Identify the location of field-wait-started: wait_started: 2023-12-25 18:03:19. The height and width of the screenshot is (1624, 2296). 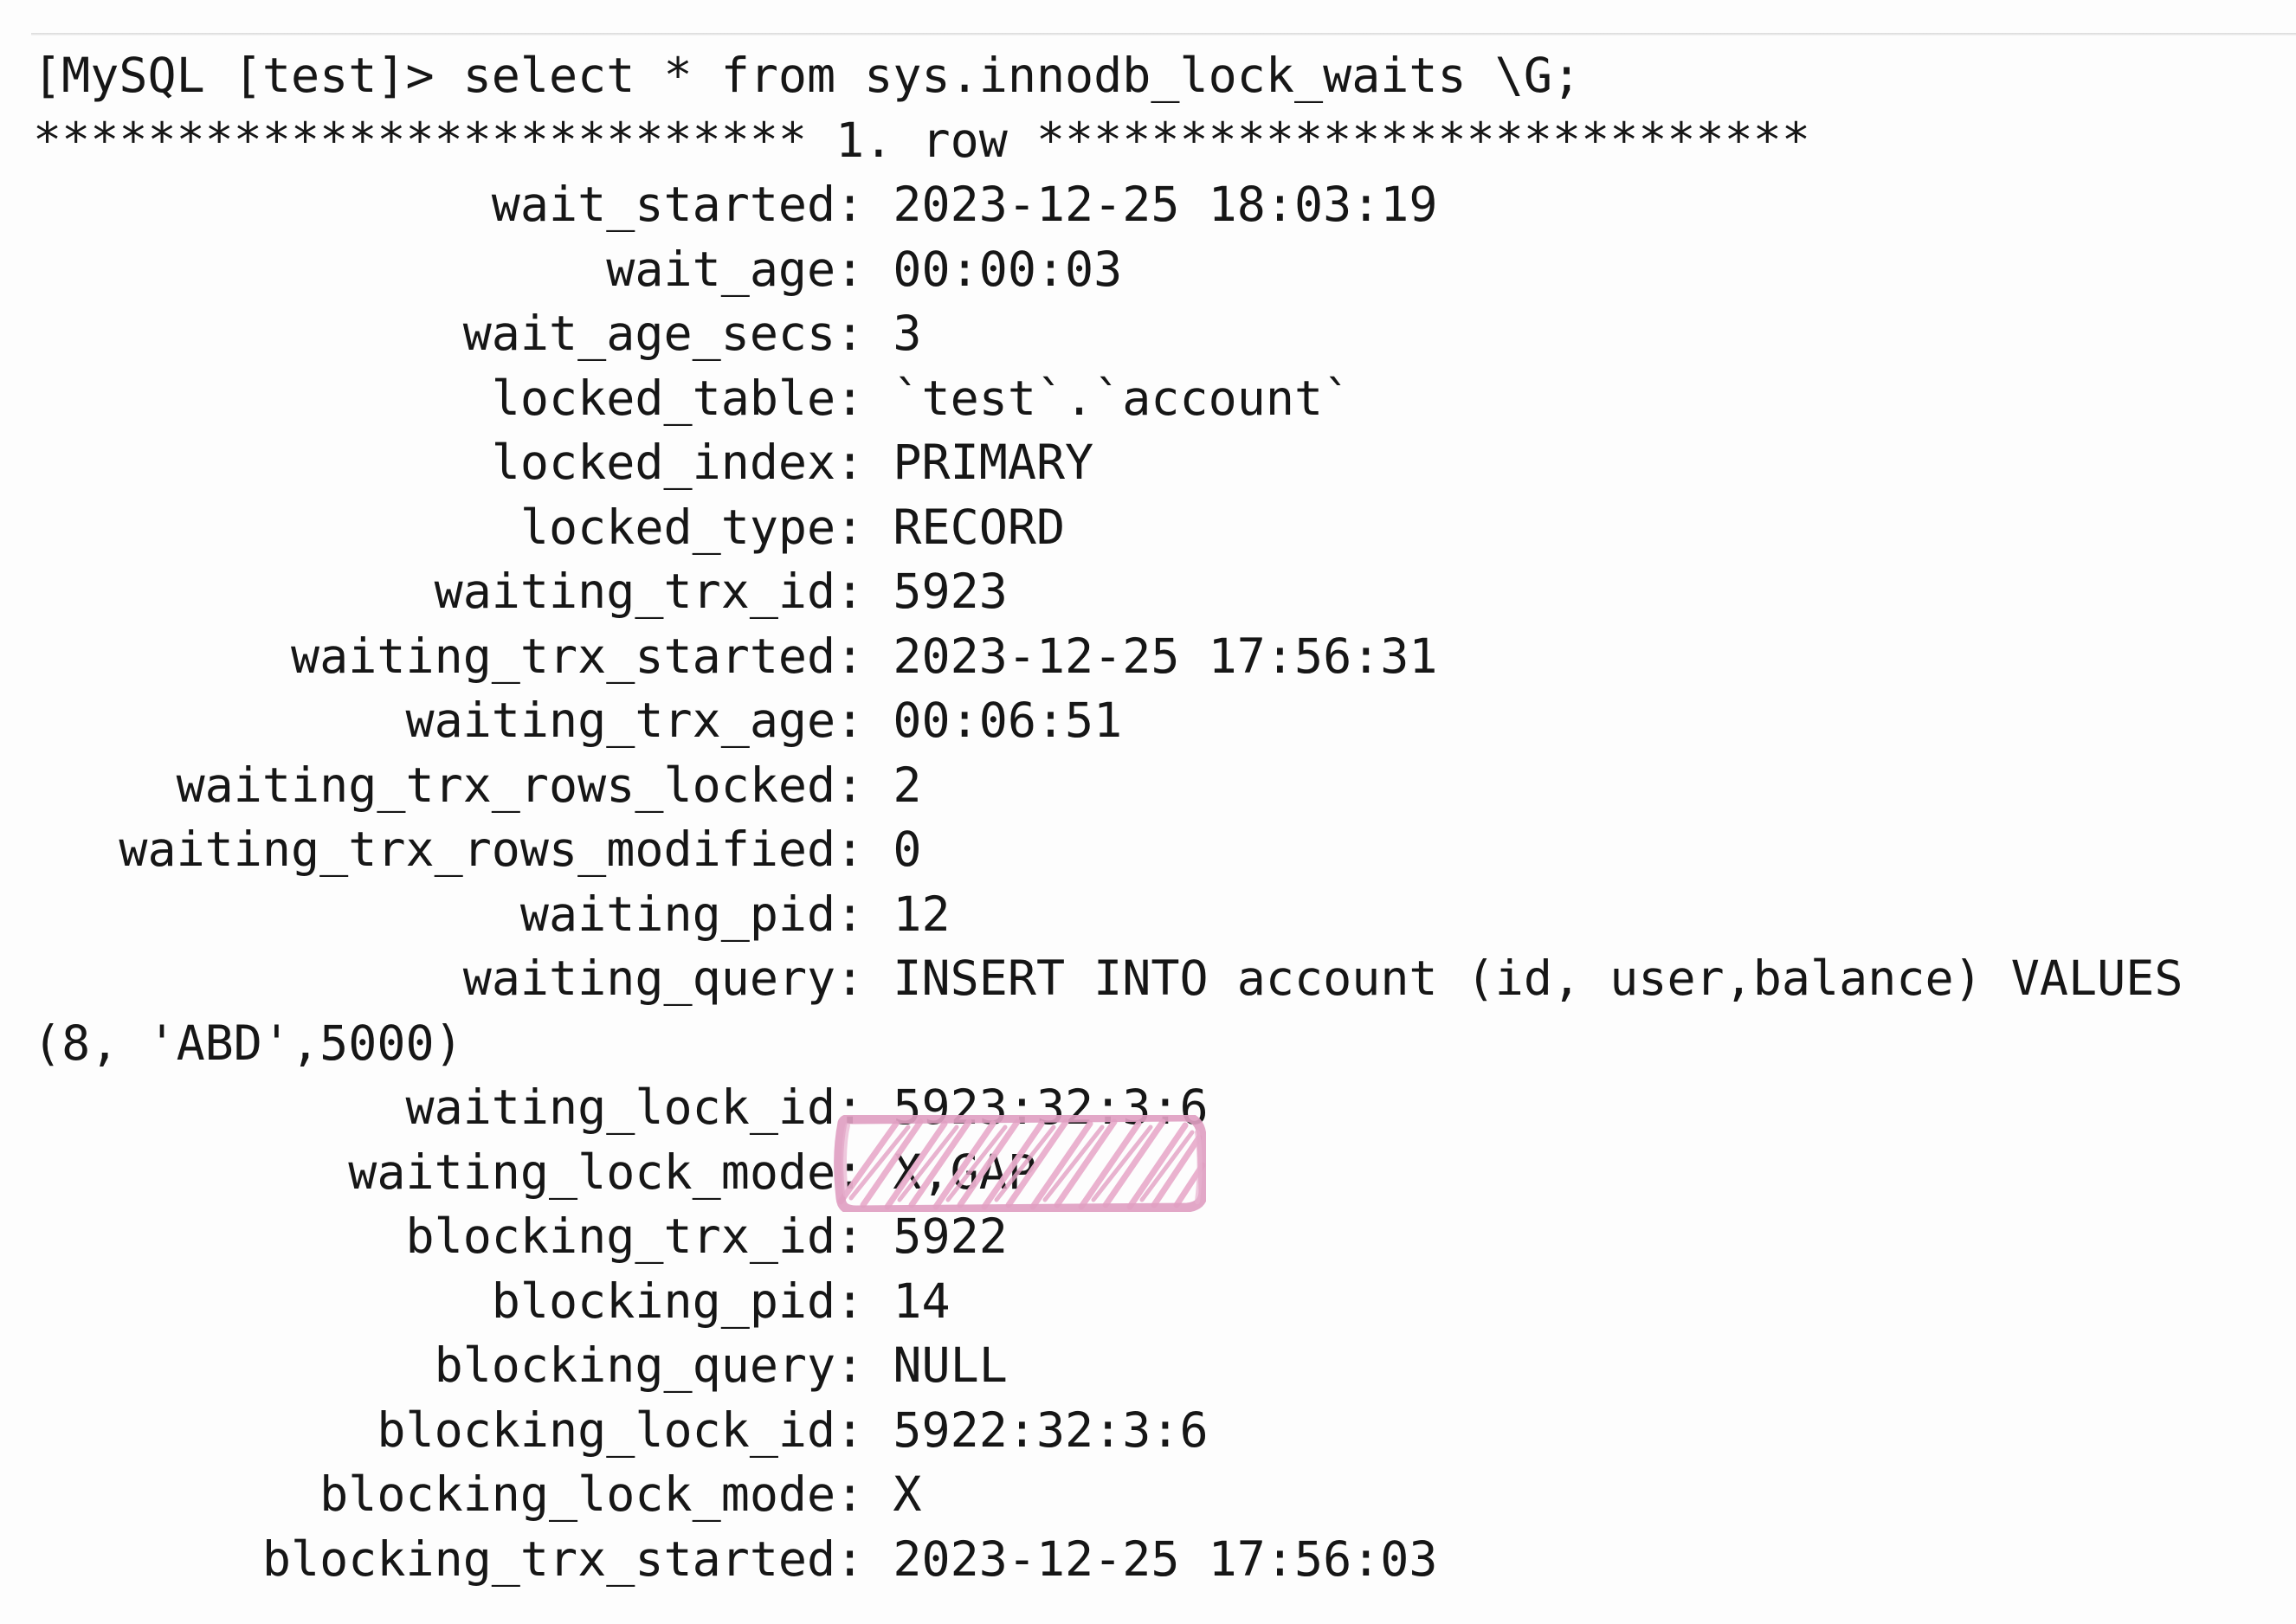
(735, 204).